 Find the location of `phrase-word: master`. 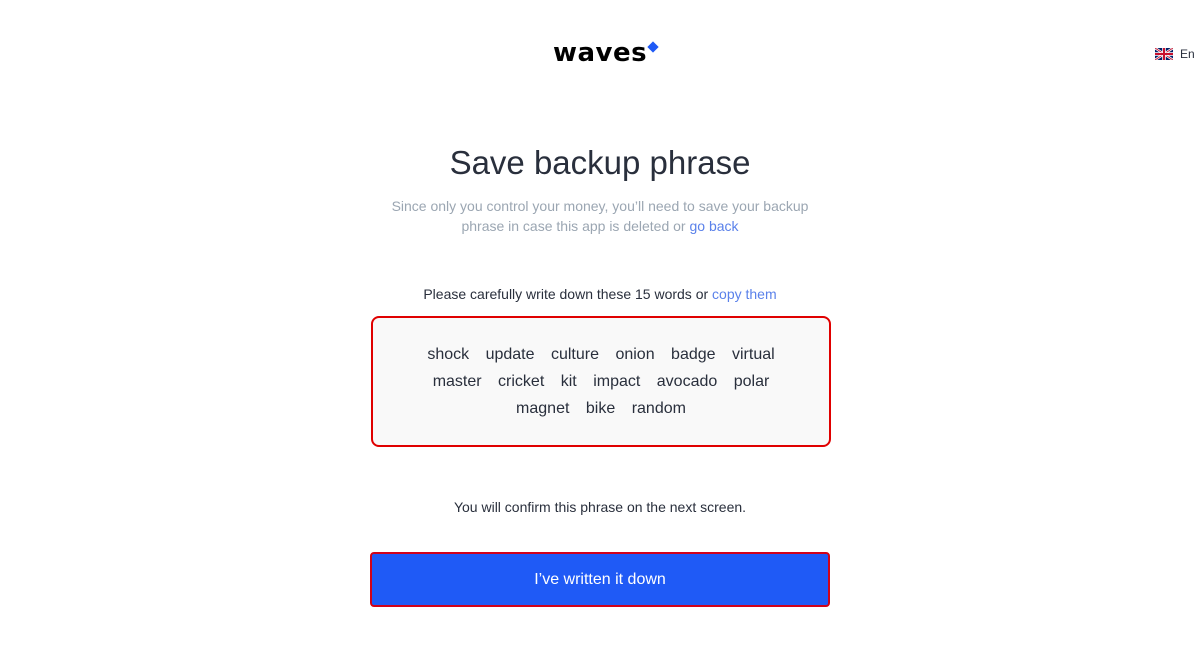

phrase-word: master is located at coordinates (457, 381).